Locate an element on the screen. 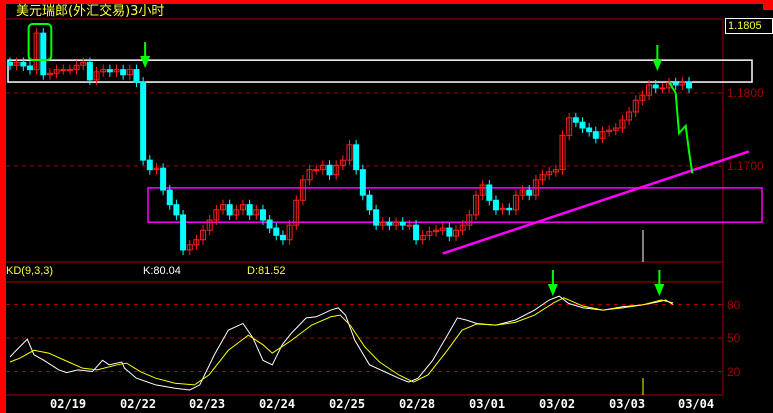 The image size is (773, 413). chart-title: 美元瑞郎(外汇交易)3小时 is located at coordinates (90, 11).